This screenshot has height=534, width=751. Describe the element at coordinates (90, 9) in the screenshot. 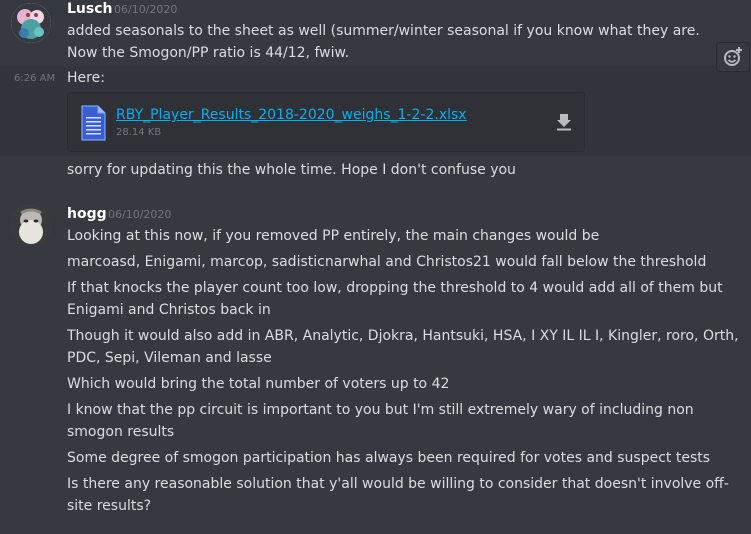

I see `message-author: Lusch` at that location.